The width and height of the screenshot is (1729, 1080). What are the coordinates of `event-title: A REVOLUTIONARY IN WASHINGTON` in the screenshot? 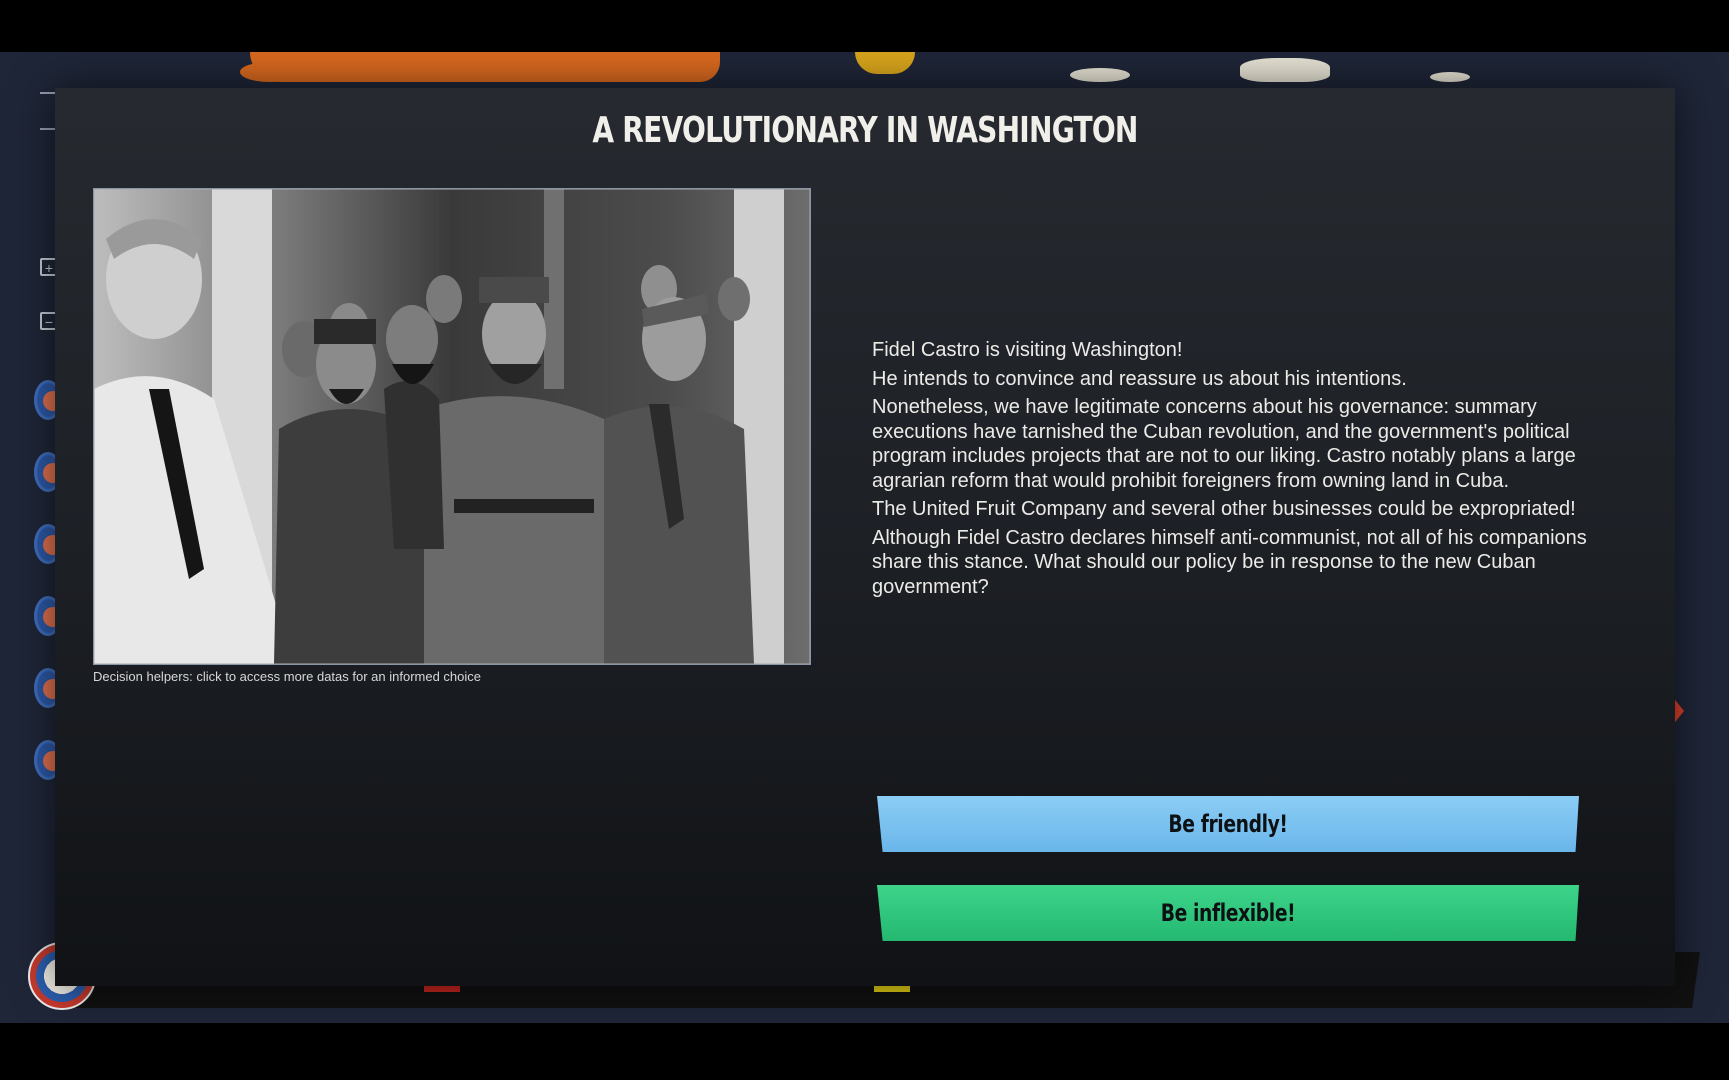 It's located at (865, 130).